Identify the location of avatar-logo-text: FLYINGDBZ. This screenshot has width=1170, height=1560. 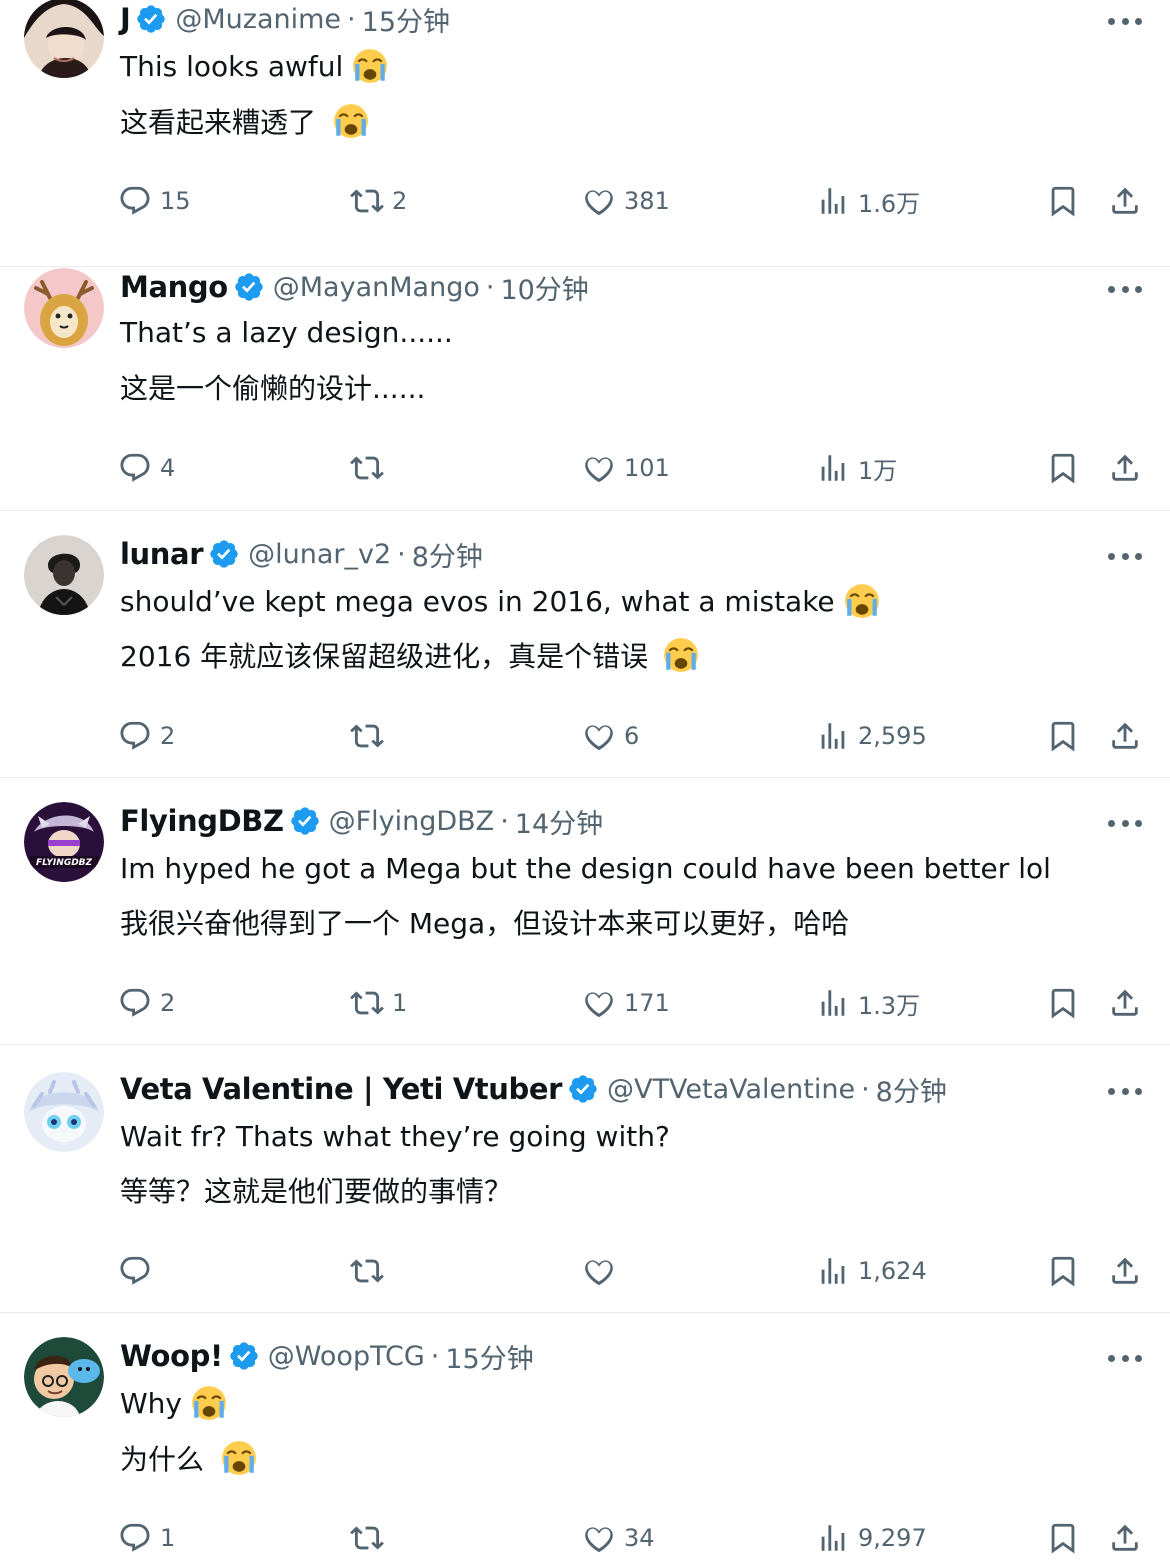
(64, 863).